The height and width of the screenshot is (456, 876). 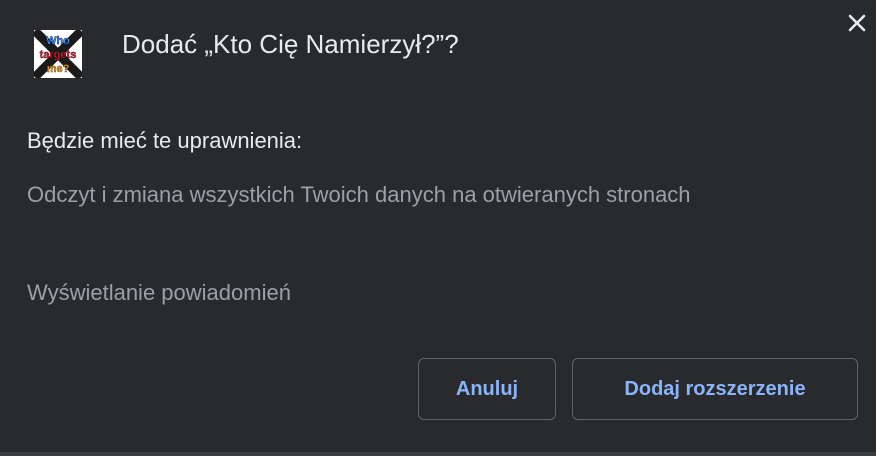 What do you see at coordinates (487, 389) in the screenshot?
I see `cancel-button: Anuluj` at bounding box center [487, 389].